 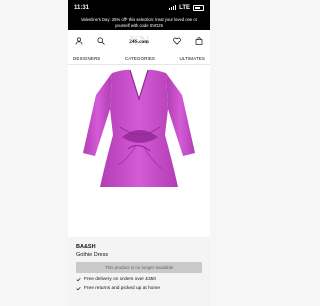 I want to click on nav-item-categories: CATEGORIES, so click(x=140, y=58).